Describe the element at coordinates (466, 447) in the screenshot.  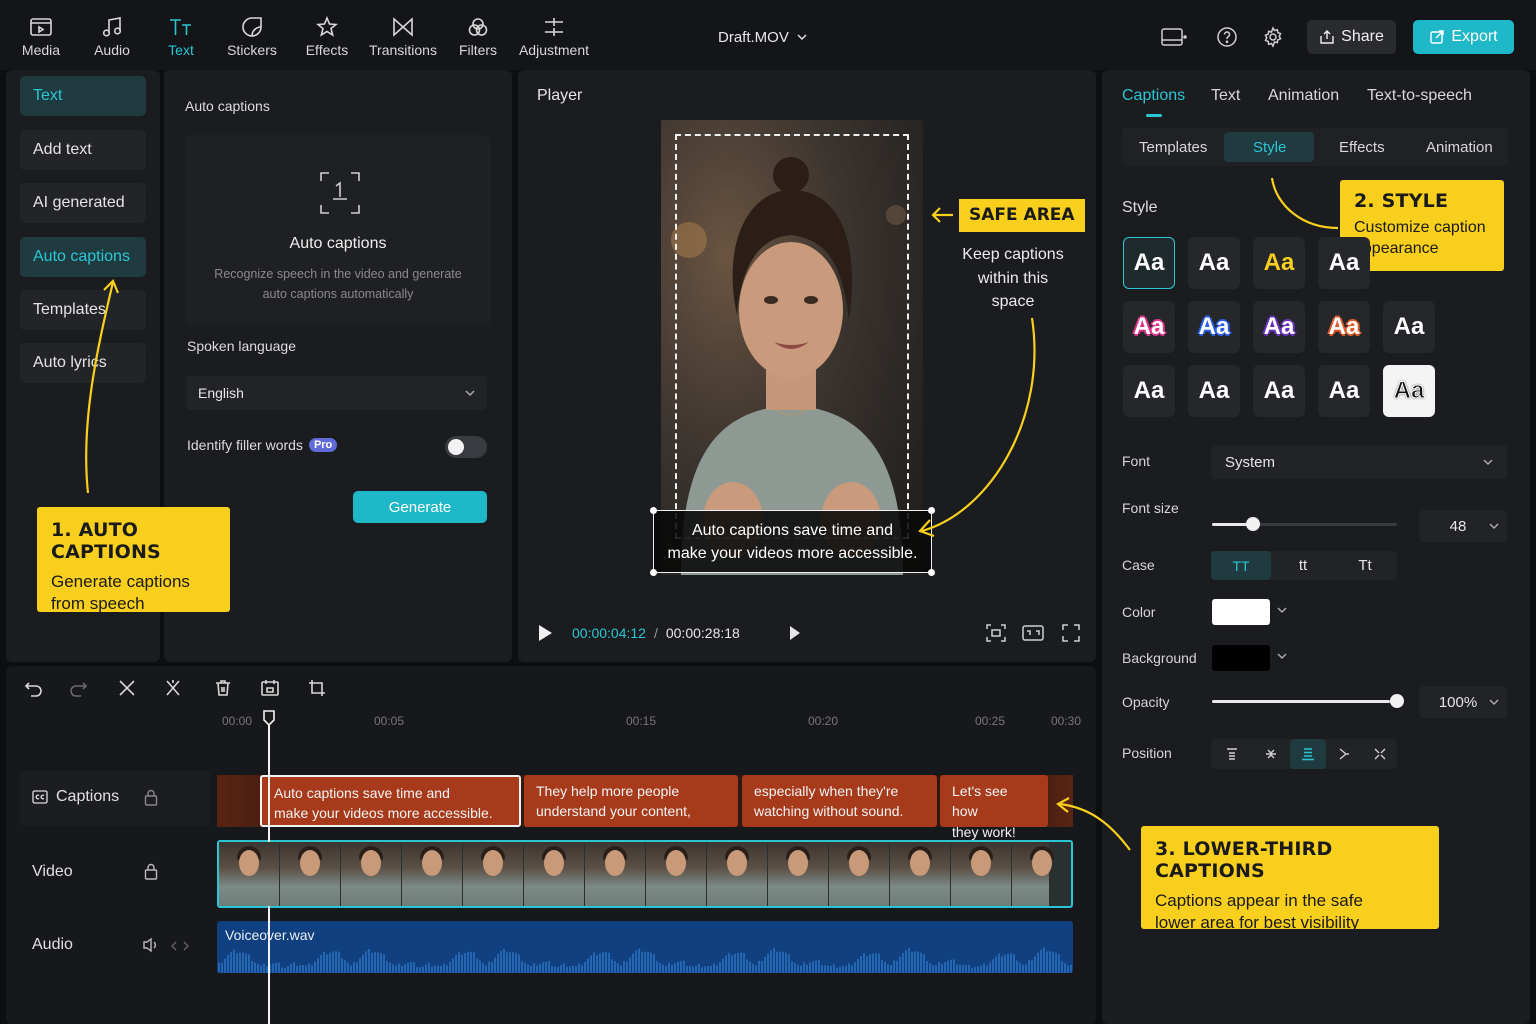
I see `filler-words-toggle` at that location.